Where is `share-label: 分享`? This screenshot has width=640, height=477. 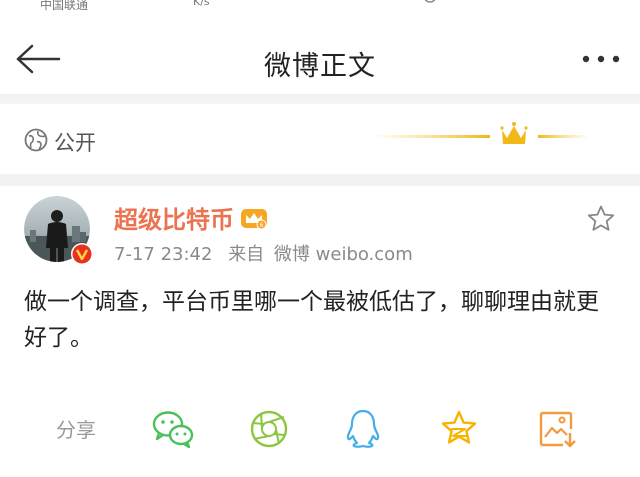
share-label: 分享 is located at coordinates (76, 430).